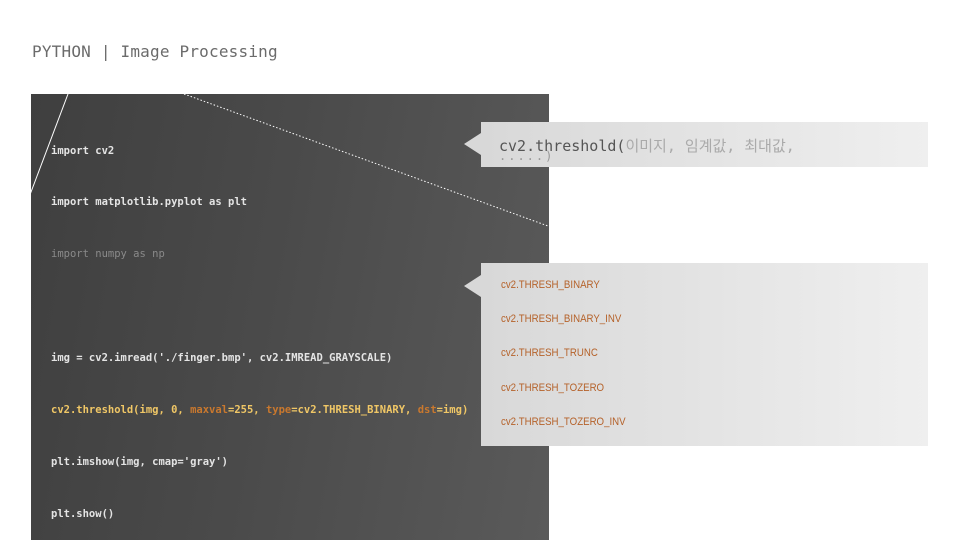 The image size is (960, 558). I want to click on code-line: import cv2, so click(83, 150).